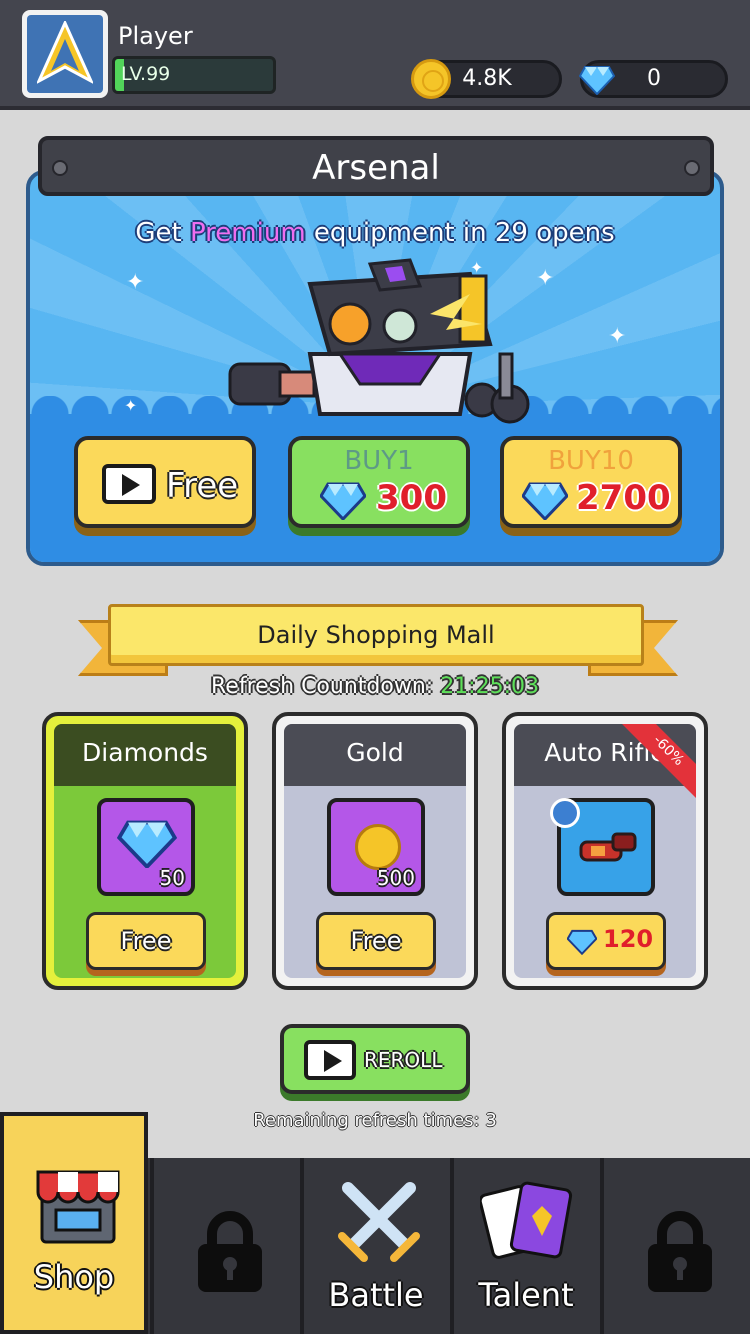  Describe the element at coordinates (146, 74) in the screenshot. I see `level-label: LV.99` at that location.